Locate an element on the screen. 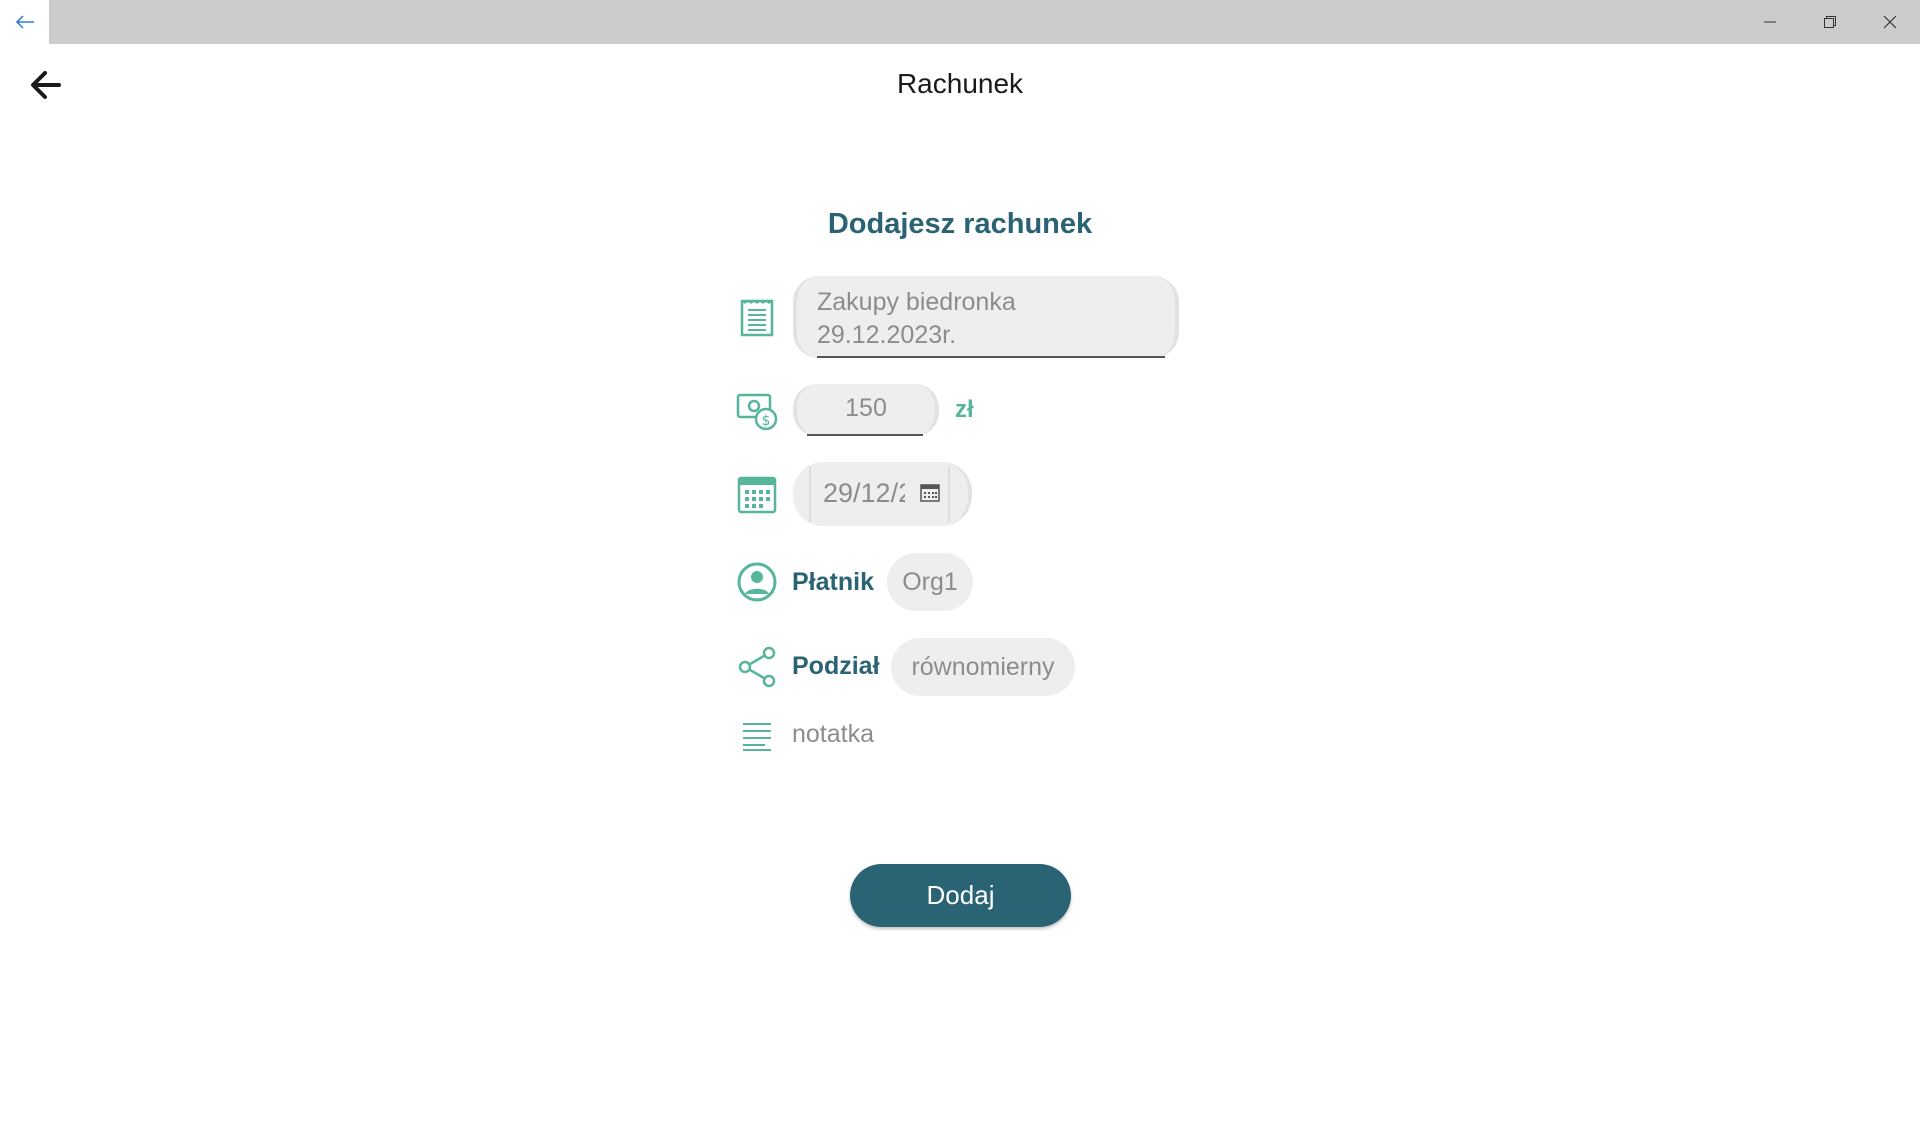 The height and width of the screenshot is (1139, 1920). close-icon is located at coordinates (1890, 22).